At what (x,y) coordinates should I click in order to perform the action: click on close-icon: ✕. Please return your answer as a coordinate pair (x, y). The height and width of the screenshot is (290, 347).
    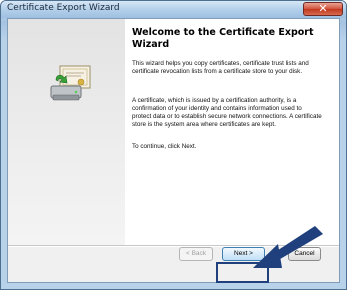
    Looking at the image, I should click on (323, 8).